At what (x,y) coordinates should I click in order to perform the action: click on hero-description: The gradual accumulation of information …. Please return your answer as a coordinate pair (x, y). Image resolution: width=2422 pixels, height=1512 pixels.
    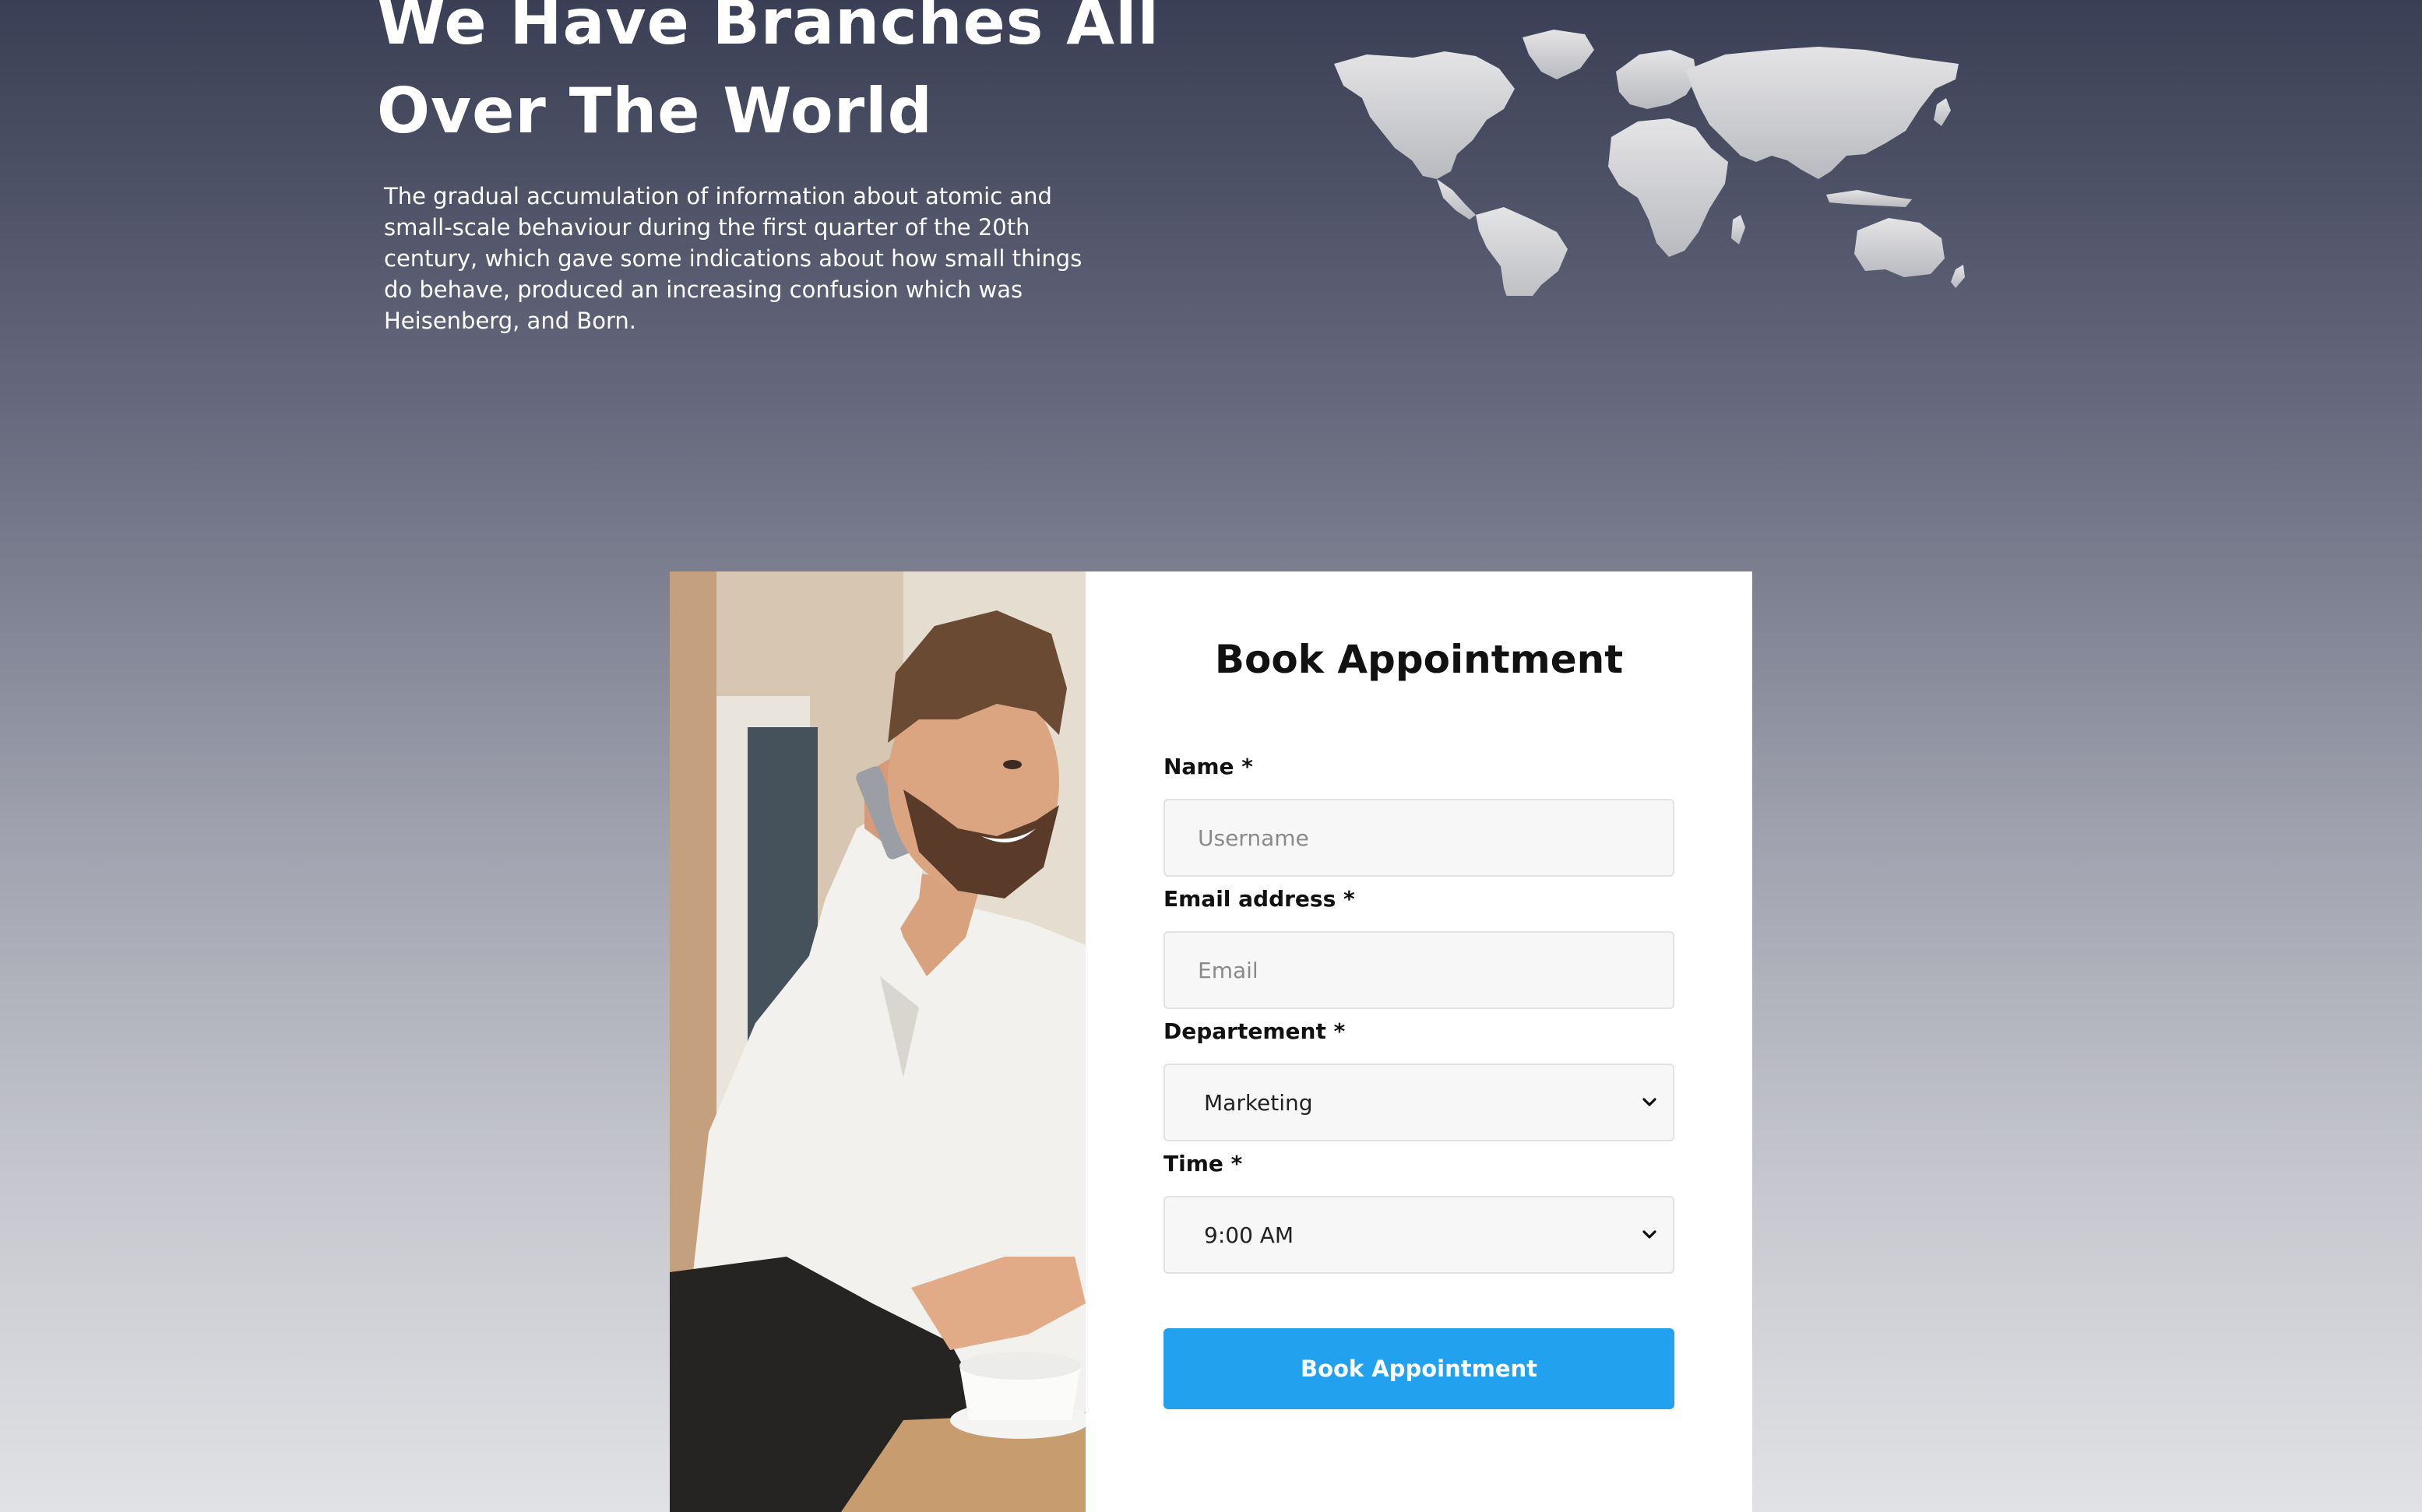
    Looking at the image, I should click on (733, 258).